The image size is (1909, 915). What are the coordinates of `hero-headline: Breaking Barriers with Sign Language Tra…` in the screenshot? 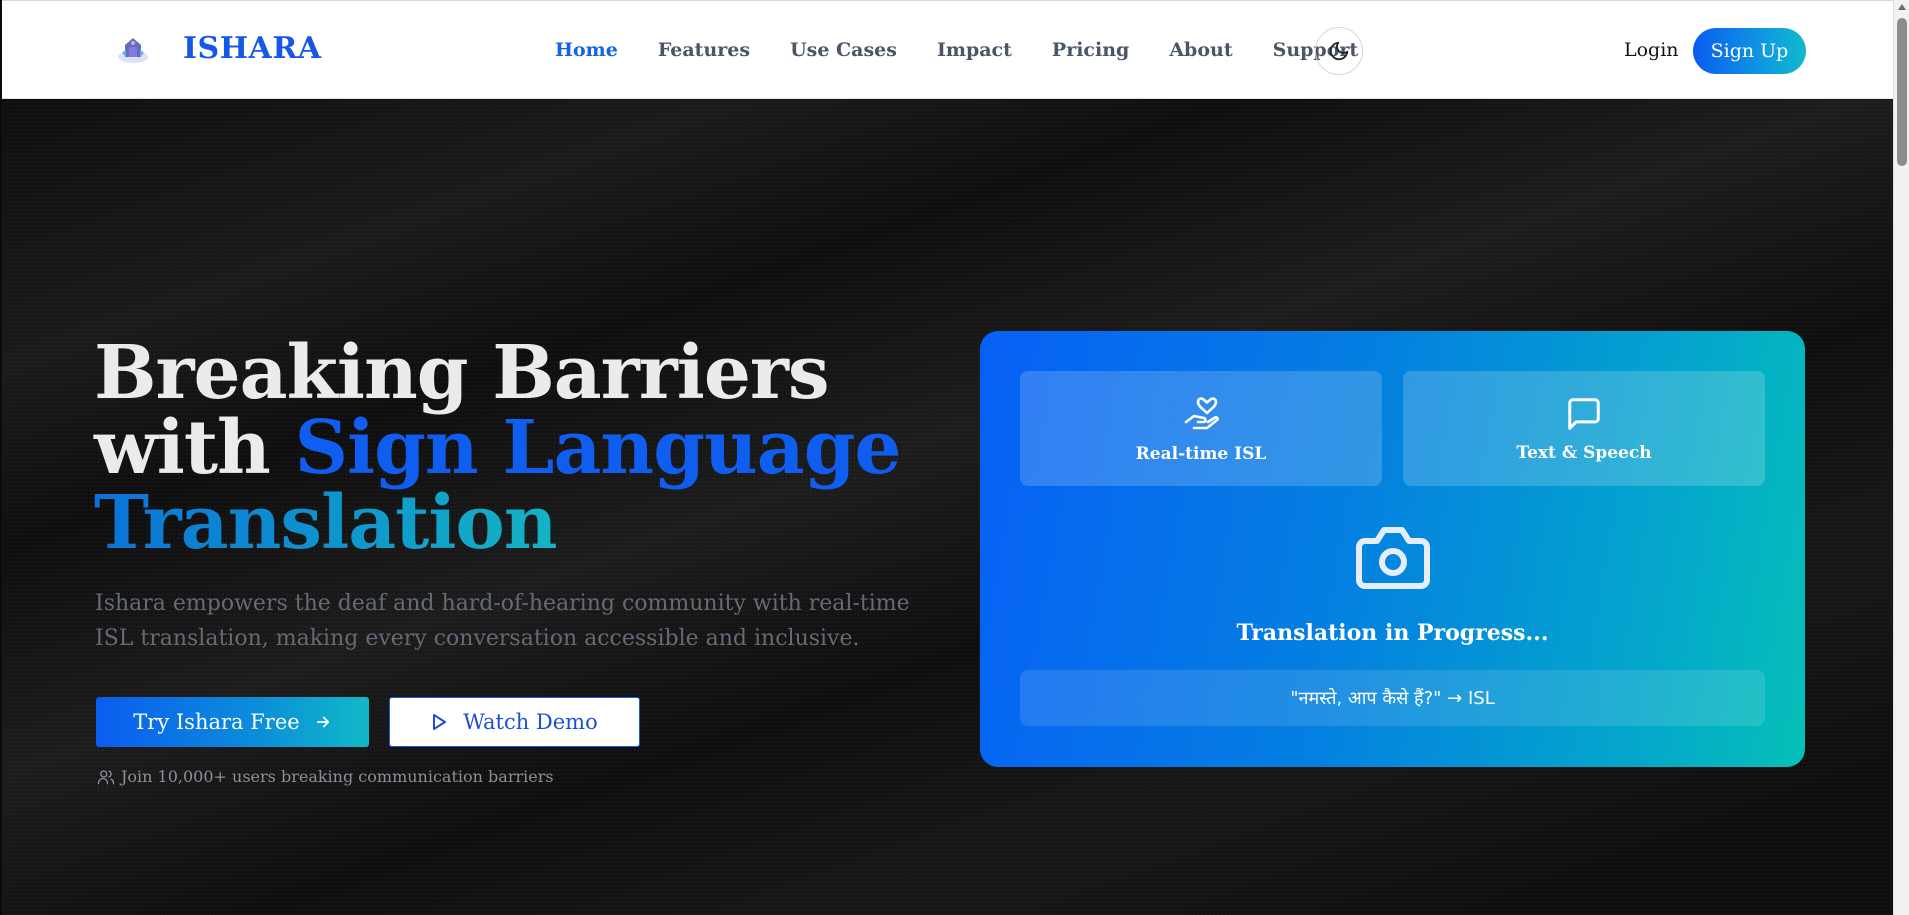 It's located at (498, 448).